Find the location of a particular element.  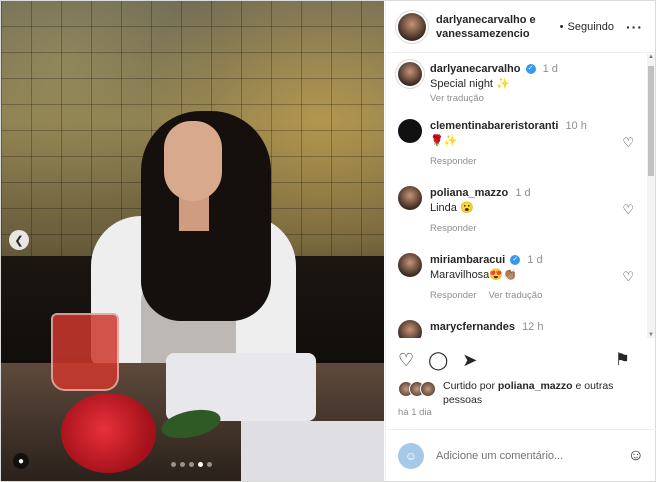

likes-user: poliana_mazzo is located at coordinates (535, 386).